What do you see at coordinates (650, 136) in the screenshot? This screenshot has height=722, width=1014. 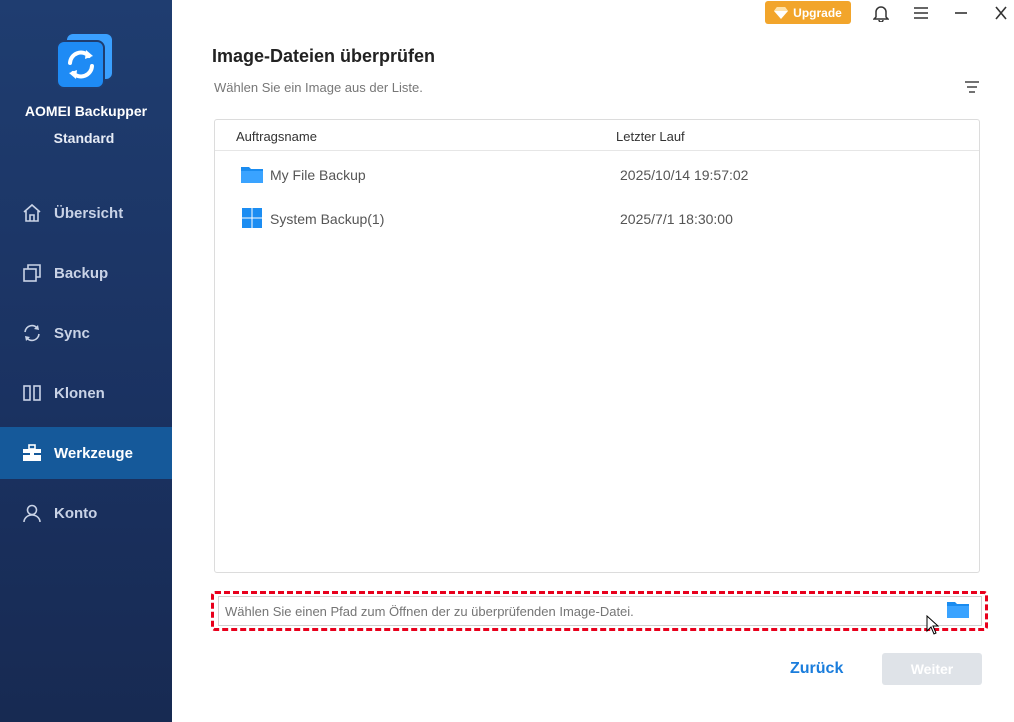 I see `column-header-last-run: Letzter Lauf` at bounding box center [650, 136].